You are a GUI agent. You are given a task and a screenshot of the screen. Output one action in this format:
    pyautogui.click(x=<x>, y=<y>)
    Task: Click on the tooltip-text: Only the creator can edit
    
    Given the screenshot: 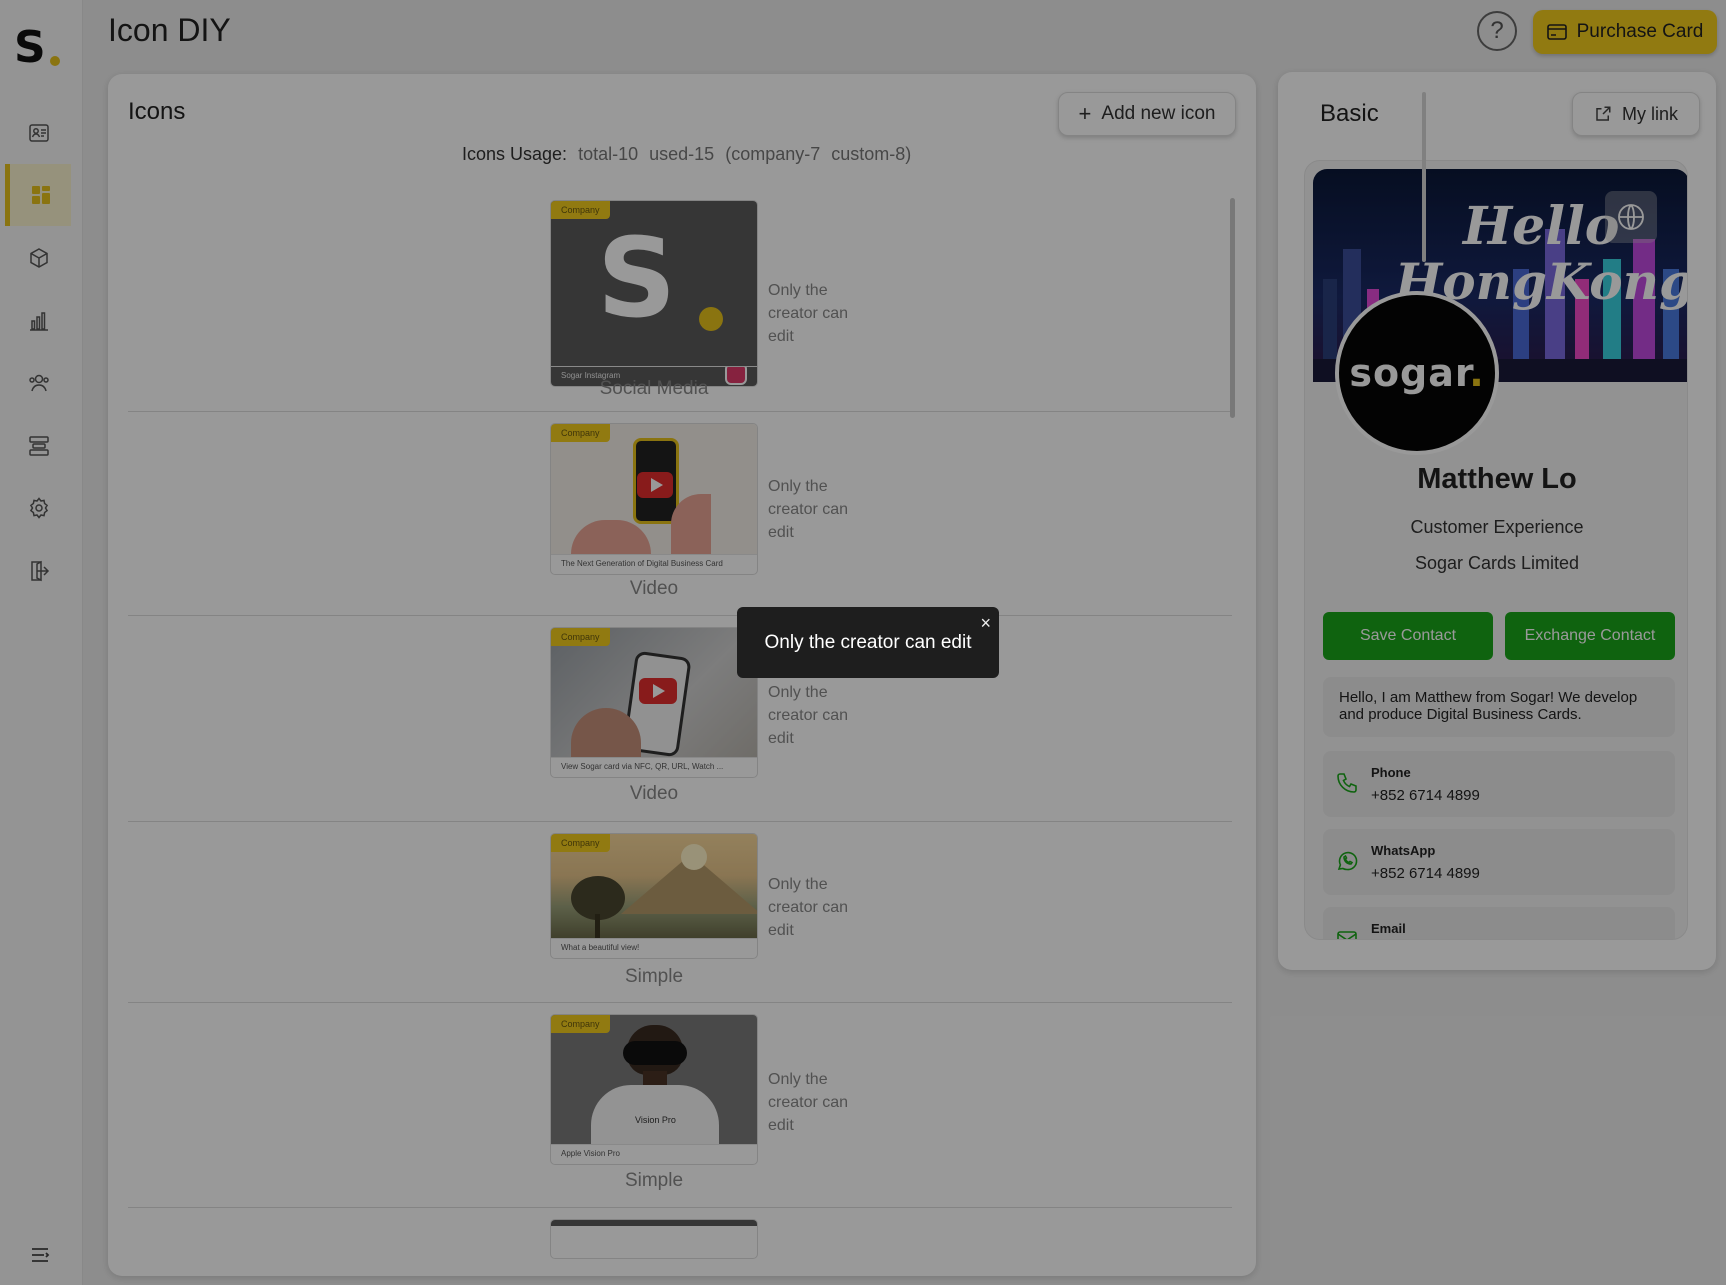 What is the action you would take?
    pyautogui.click(x=868, y=642)
    